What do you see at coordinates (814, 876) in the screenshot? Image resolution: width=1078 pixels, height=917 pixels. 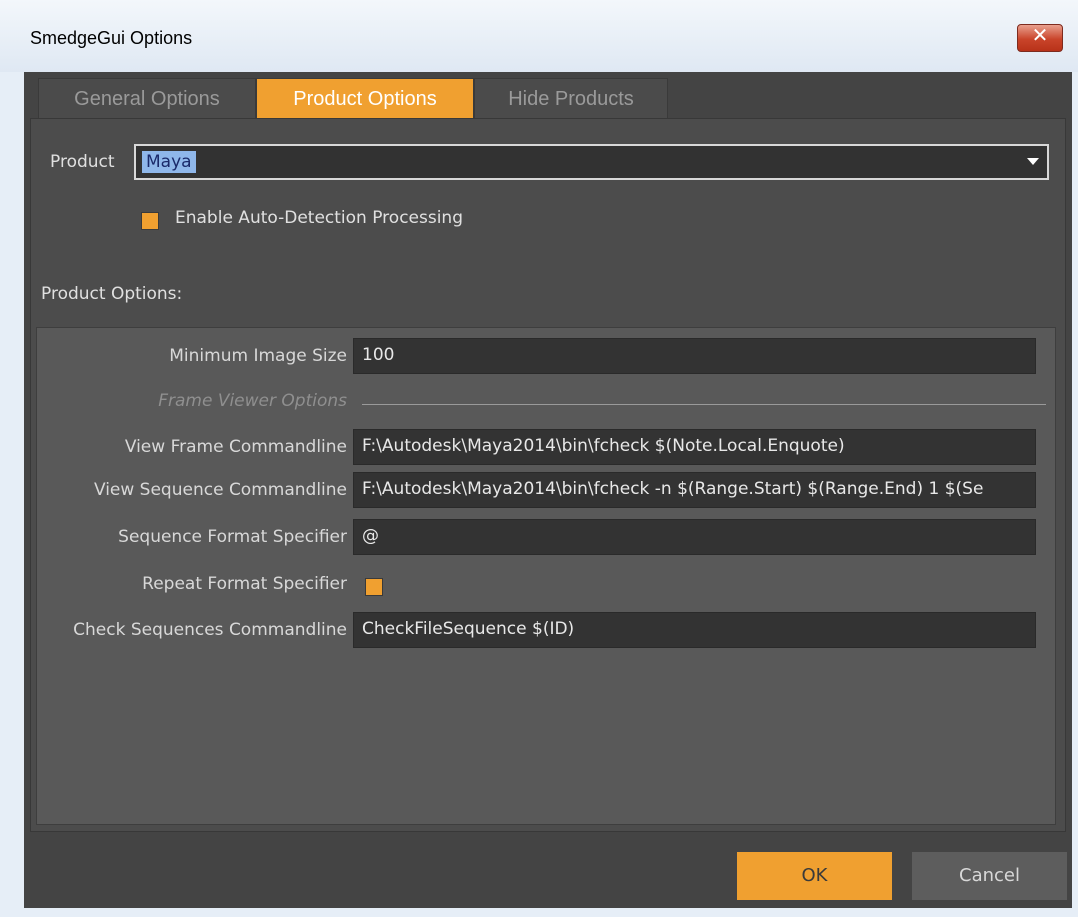 I see `ok-button: OK` at bounding box center [814, 876].